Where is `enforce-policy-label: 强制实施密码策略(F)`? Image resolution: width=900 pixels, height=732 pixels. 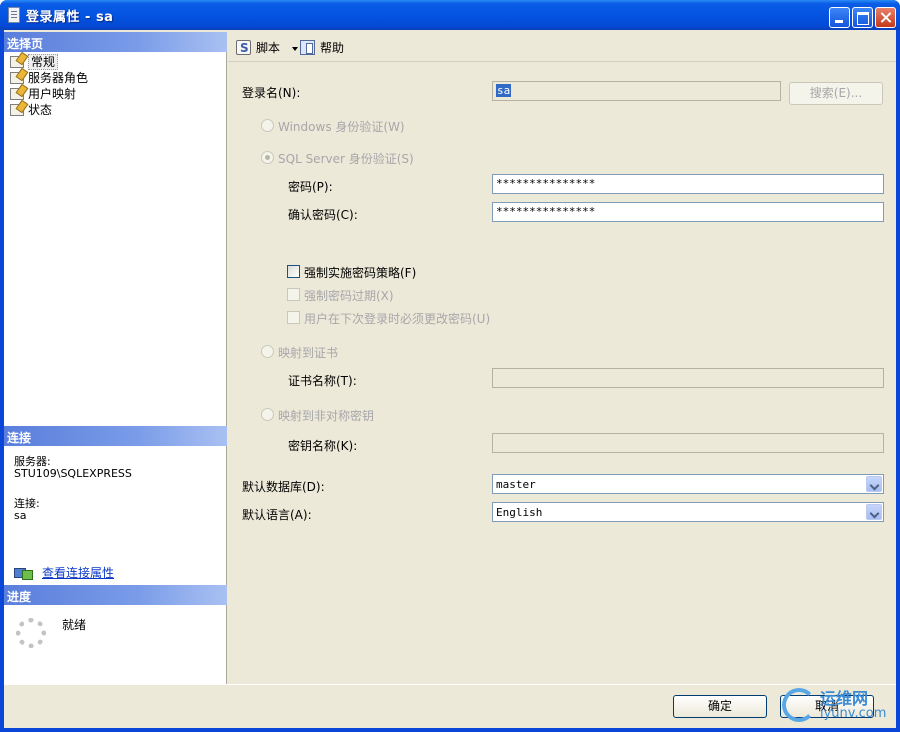 enforce-policy-label: 强制实施密码策略(F) is located at coordinates (360, 273).